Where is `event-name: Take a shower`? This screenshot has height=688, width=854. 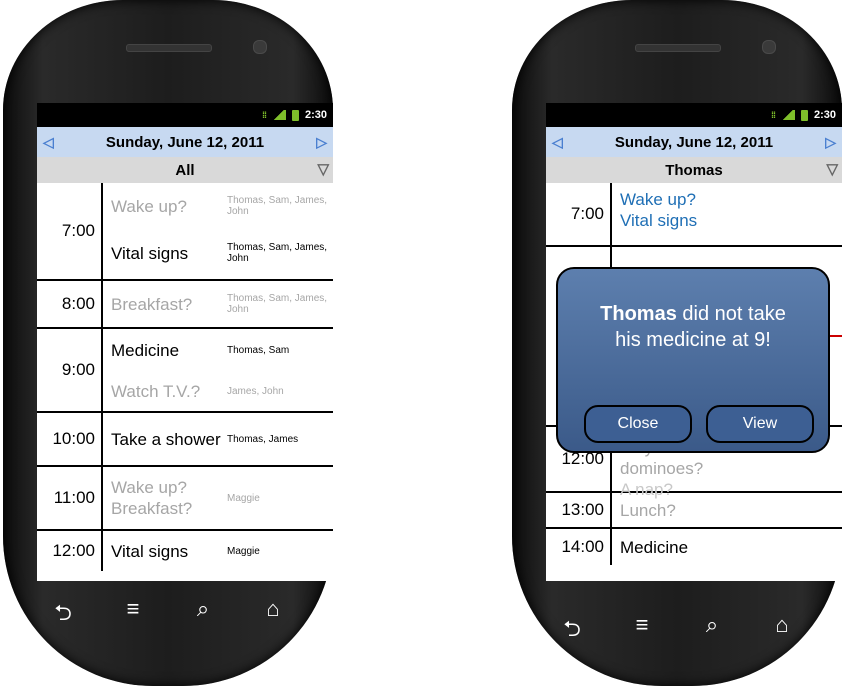
event-name: Take a shower is located at coordinates (166, 439).